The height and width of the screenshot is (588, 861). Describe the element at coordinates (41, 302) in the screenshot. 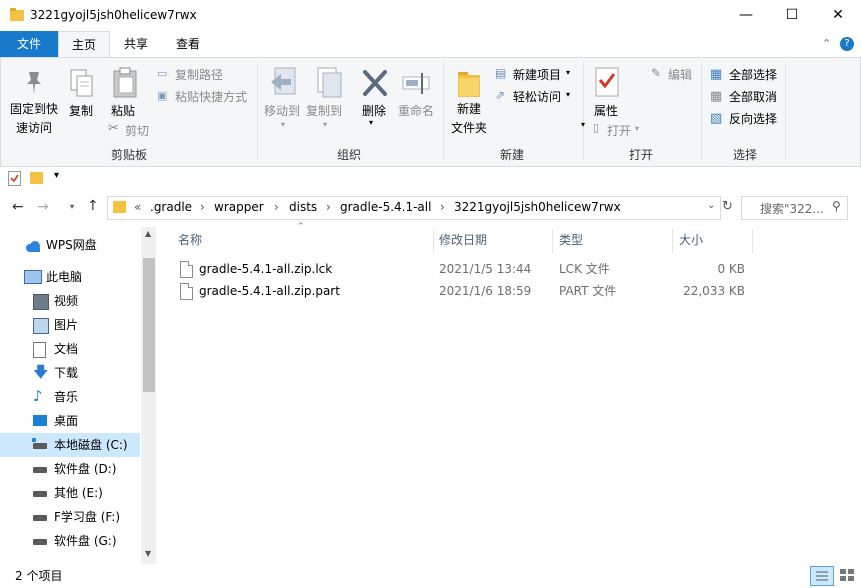

I see `video-icon` at that location.